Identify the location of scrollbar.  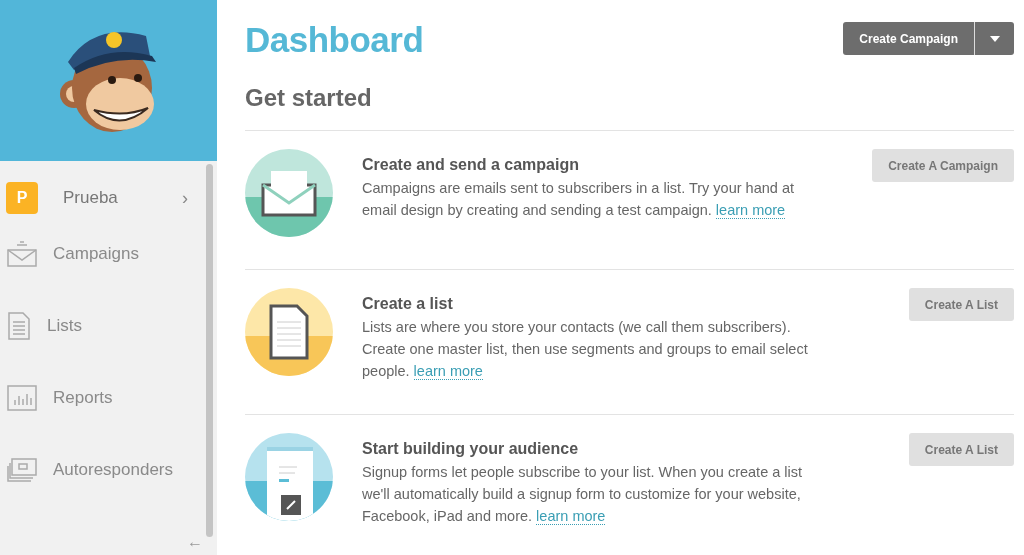
(209, 350).